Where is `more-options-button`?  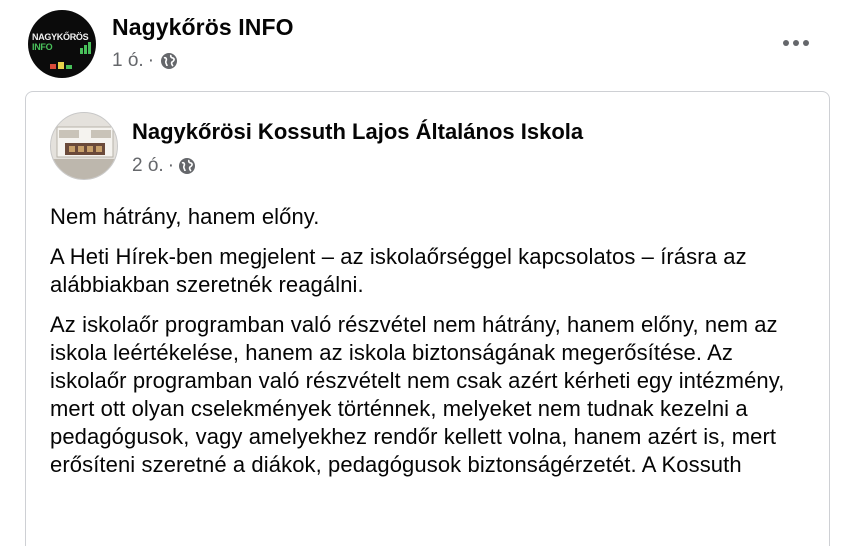 more-options-button is located at coordinates (796, 43).